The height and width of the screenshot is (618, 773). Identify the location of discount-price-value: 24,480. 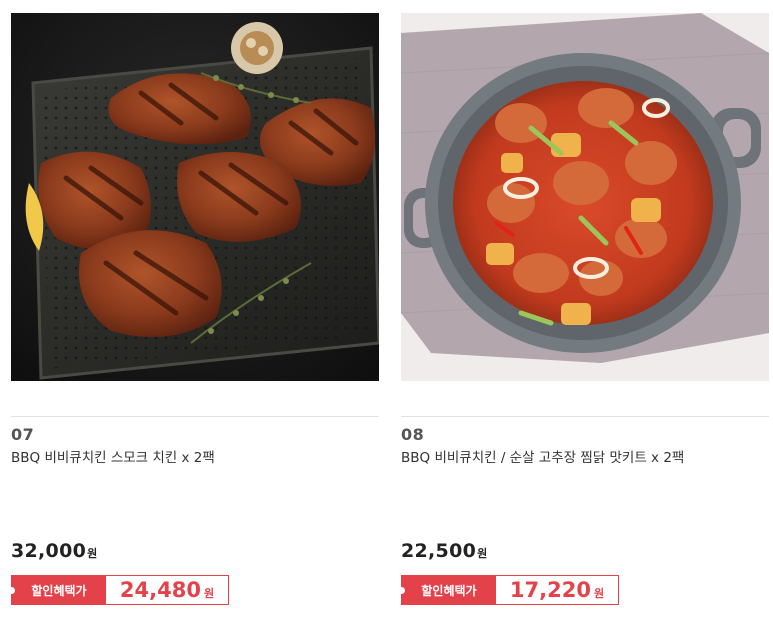
(160, 590).